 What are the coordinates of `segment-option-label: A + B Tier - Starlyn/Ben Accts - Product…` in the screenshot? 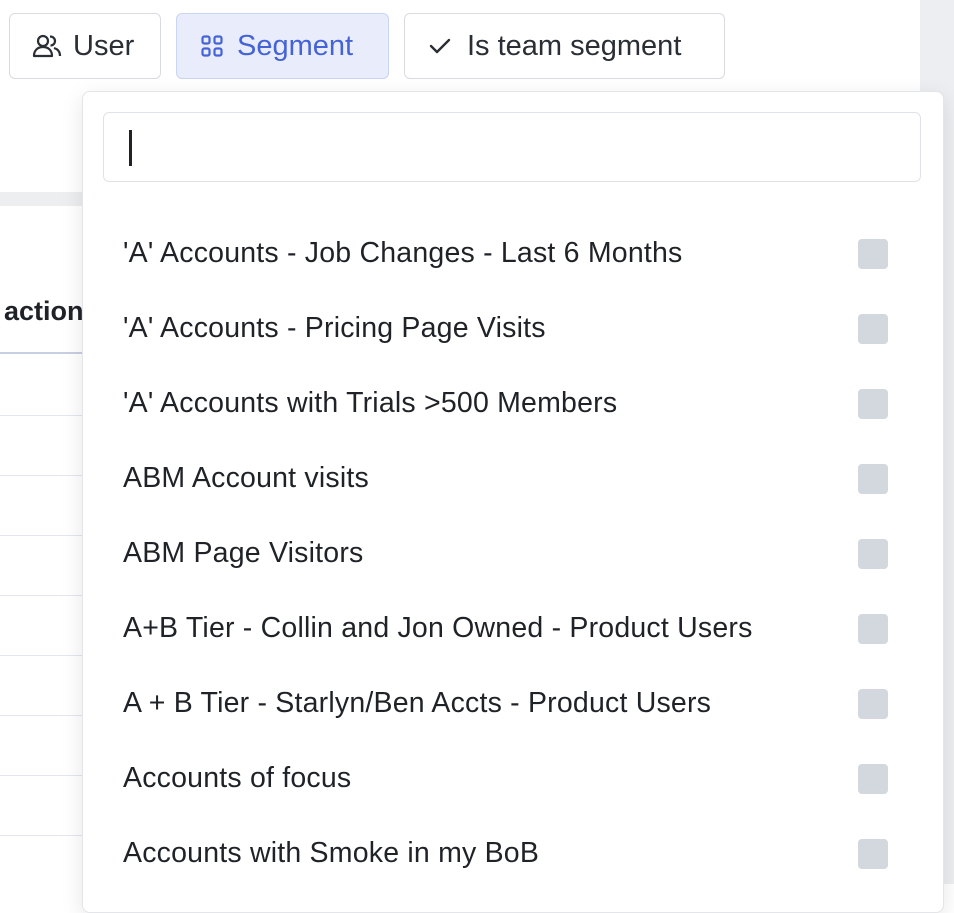 It's located at (417, 703).